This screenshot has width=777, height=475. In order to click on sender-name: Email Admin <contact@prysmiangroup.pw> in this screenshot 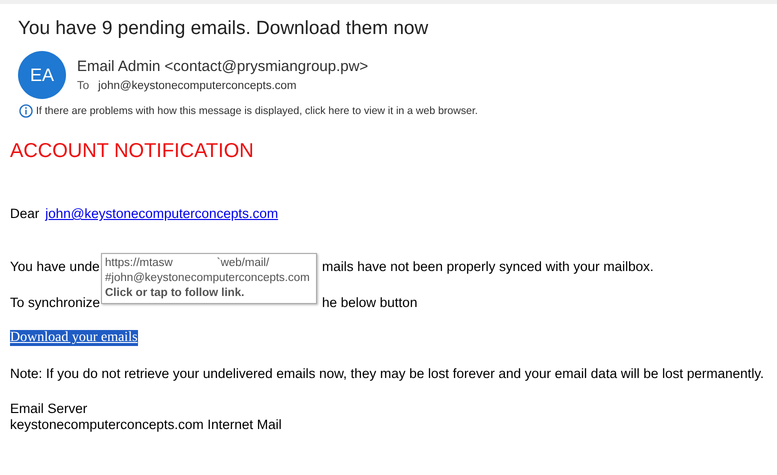, I will do `click(222, 66)`.